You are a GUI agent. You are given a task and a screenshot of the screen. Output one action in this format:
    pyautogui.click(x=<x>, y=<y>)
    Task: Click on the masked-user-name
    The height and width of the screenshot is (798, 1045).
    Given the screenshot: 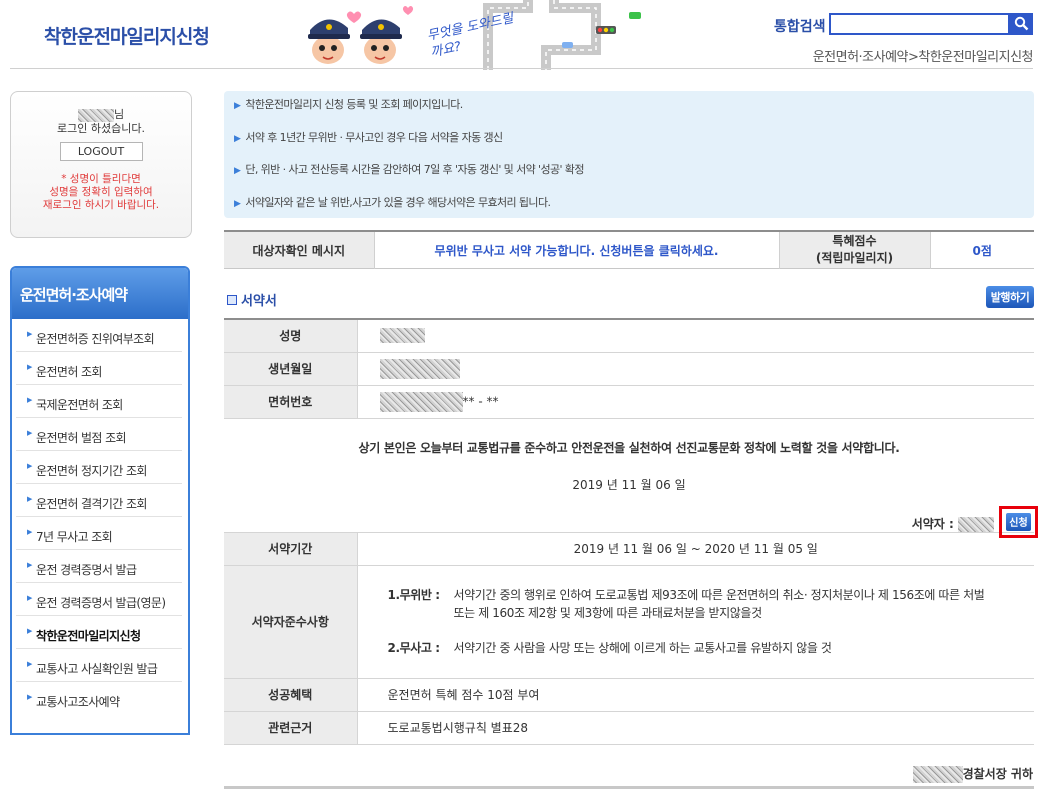 What is the action you would take?
    pyautogui.click(x=95, y=115)
    